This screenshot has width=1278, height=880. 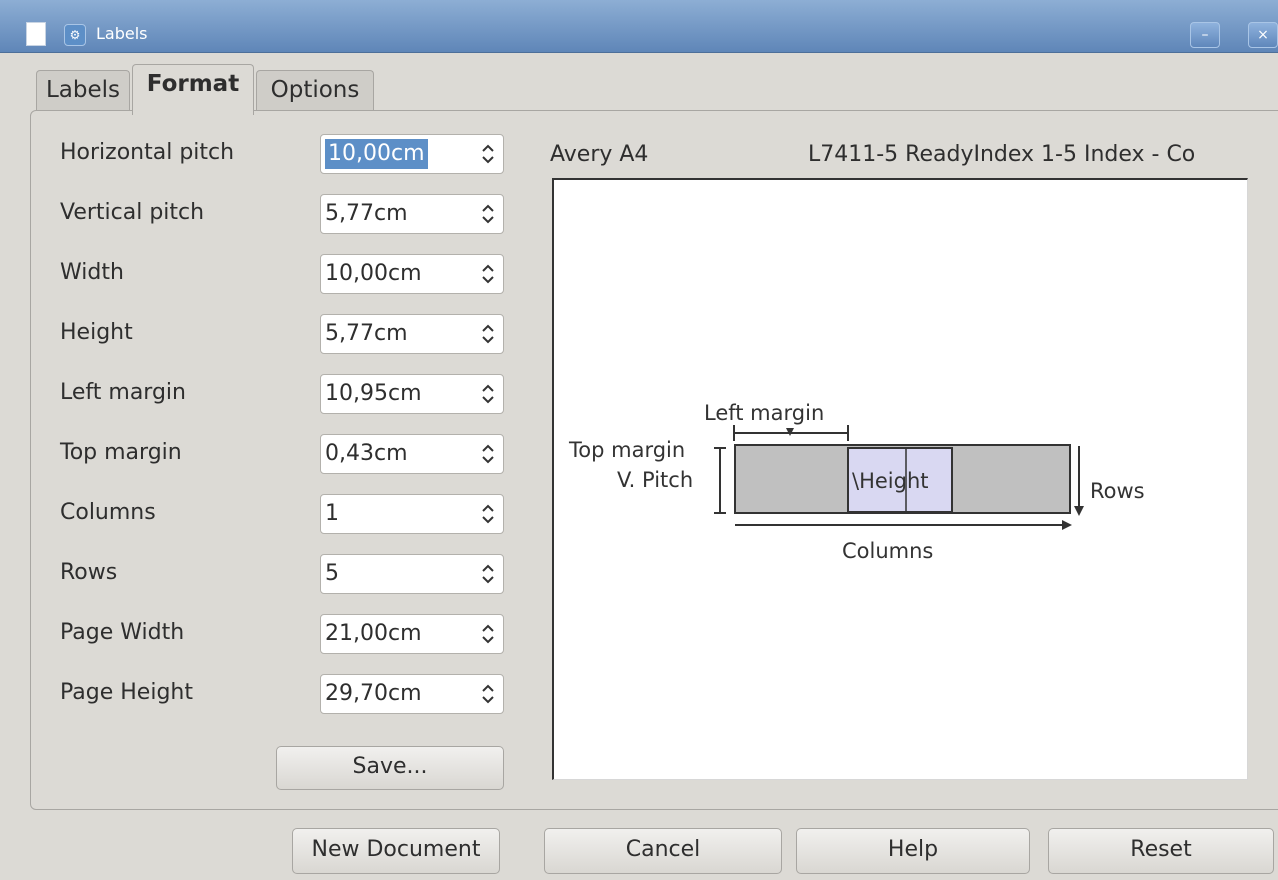 I want to click on cancel-button-label: Cancel, so click(x=663, y=849).